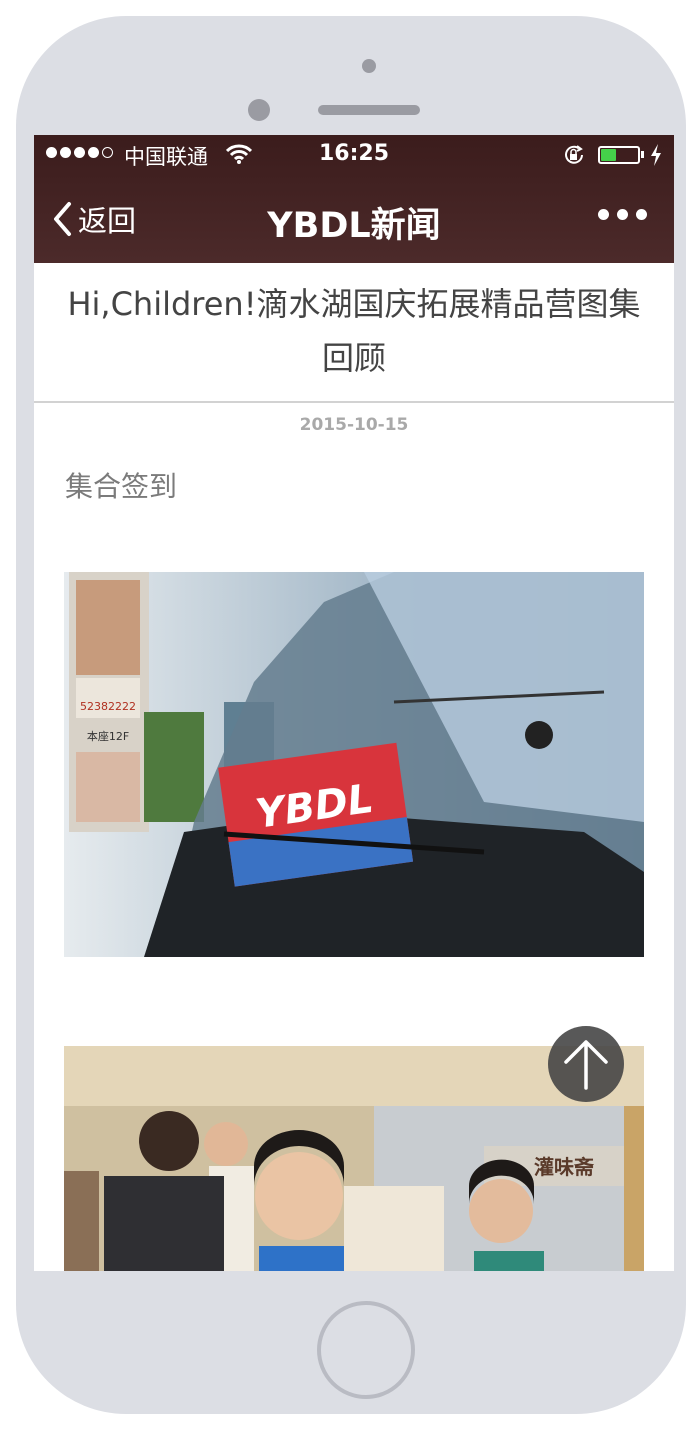  I want to click on article-date: 2015-10-15, so click(354, 425).